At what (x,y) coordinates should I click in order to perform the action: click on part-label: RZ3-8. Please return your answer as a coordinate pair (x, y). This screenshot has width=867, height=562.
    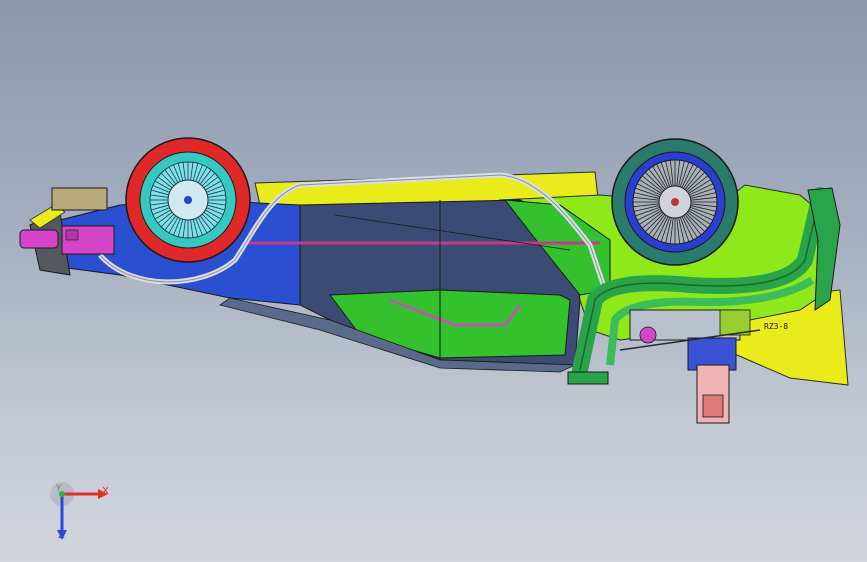
    Looking at the image, I should click on (776, 326).